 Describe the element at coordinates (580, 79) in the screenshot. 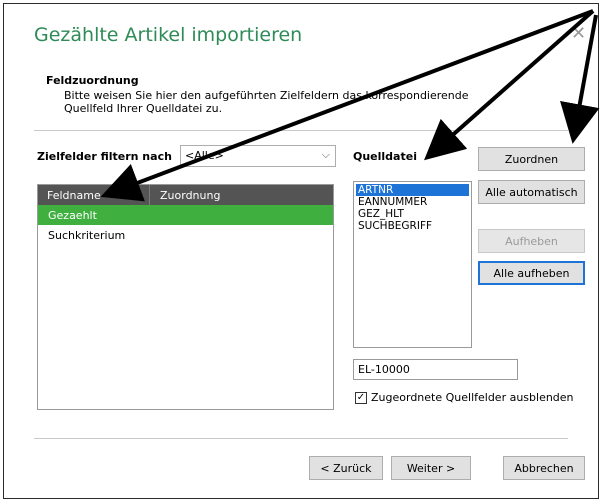

I see `arrow-to-zuordnen-icon` at that location.